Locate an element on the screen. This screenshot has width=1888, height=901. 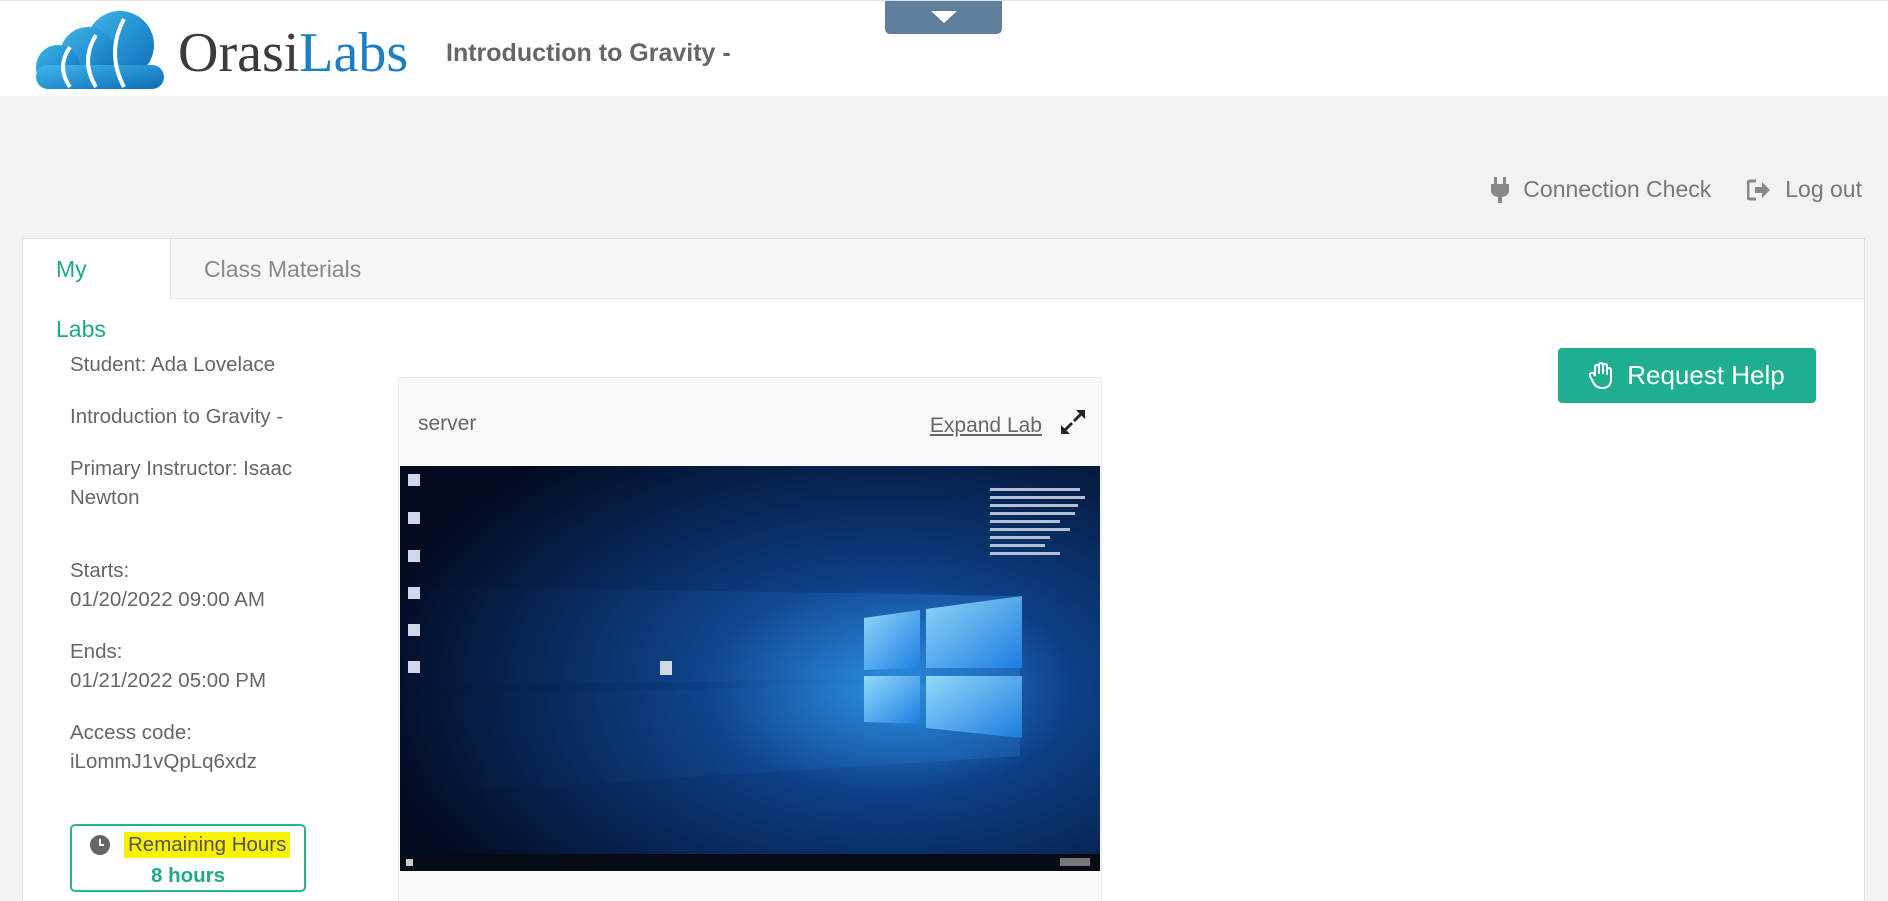
access-code-label: Access code: is located at coordinates (131, 732).